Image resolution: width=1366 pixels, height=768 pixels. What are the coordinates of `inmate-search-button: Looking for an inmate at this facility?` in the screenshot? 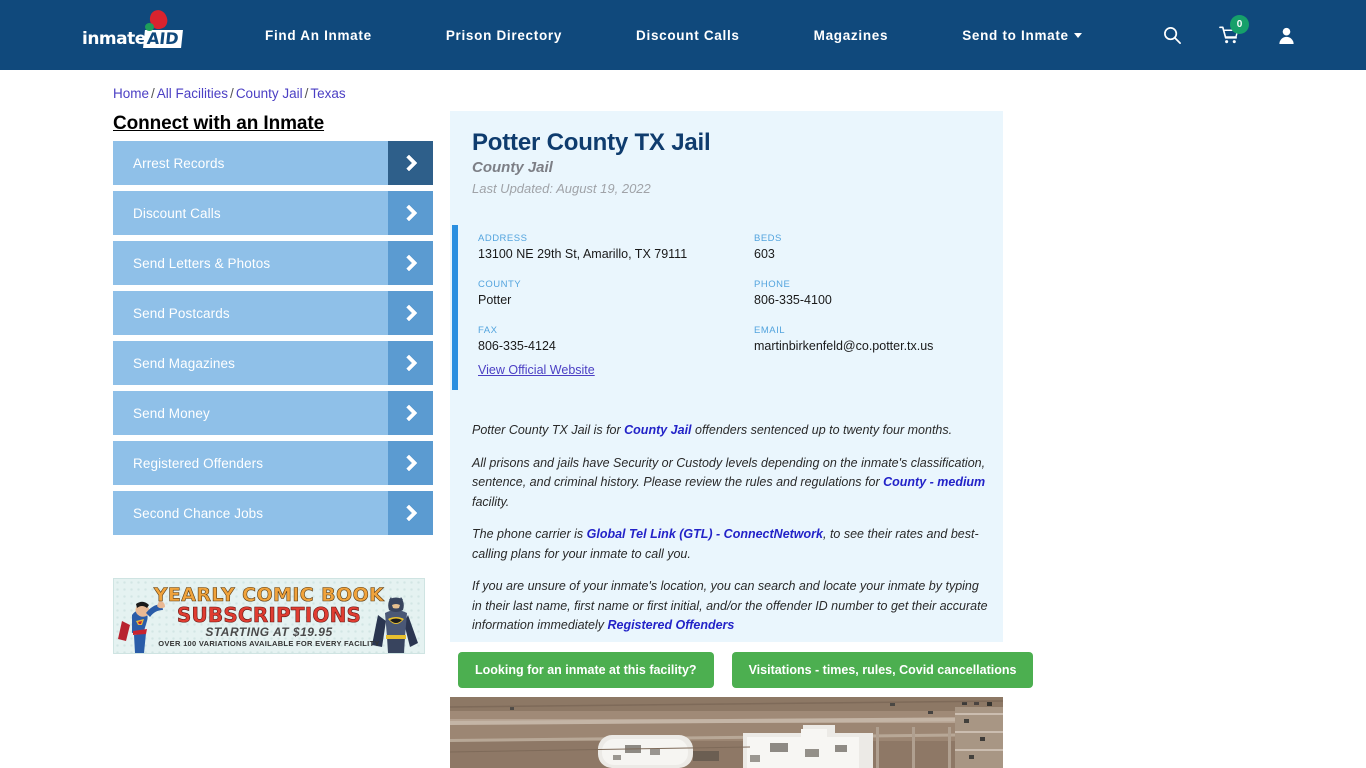 It's located at (586, 670).